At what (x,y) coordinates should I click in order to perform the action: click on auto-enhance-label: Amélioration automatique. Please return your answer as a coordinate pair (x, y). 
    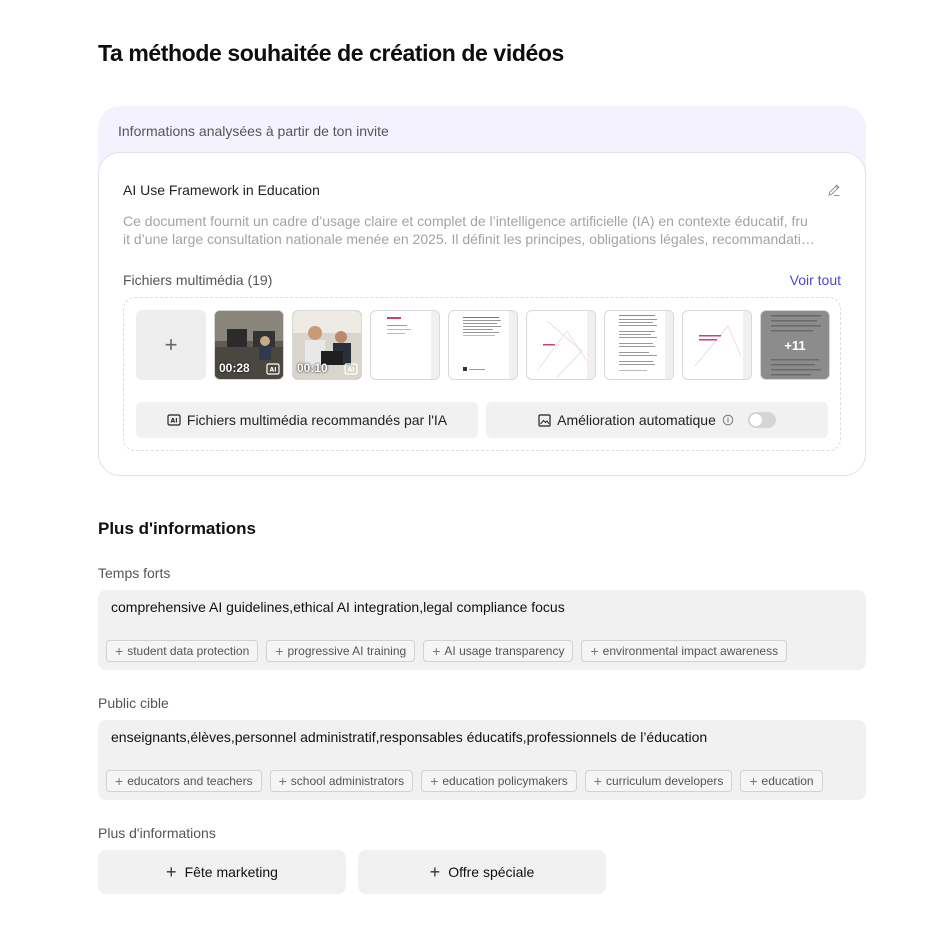
    Looking at the image, I should click on (636, 420).